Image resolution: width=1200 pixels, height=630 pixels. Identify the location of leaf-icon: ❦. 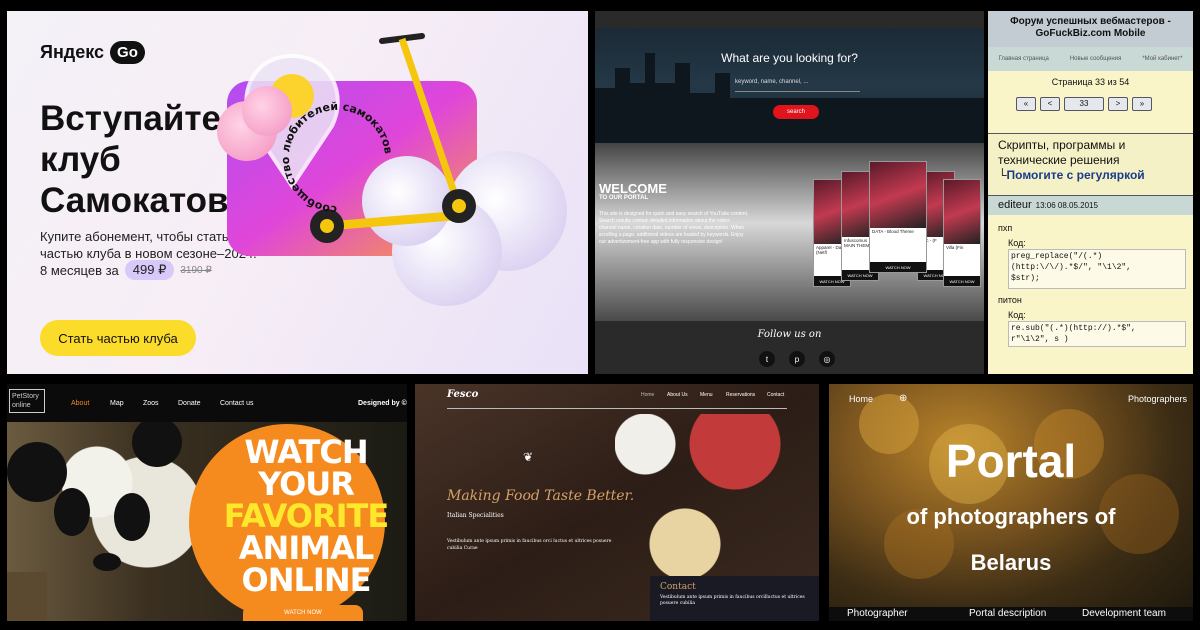
(528, 457).